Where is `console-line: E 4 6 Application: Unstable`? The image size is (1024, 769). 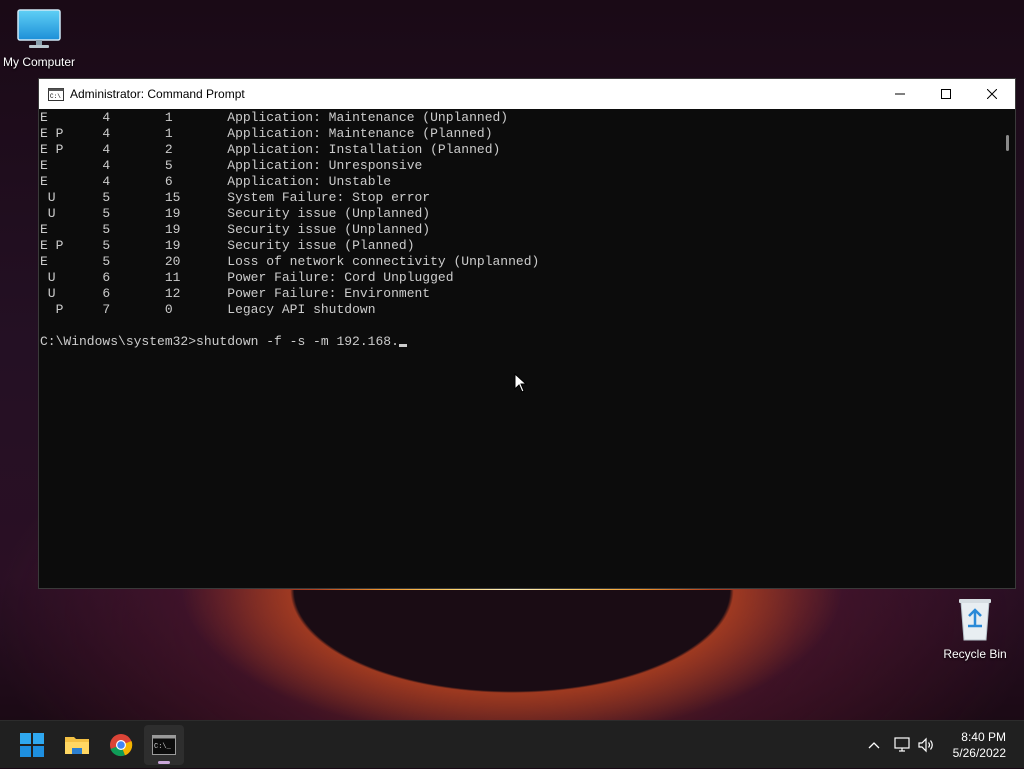 console-line: E 4 6 Application: Unstable is located at coordinates (519, 182).